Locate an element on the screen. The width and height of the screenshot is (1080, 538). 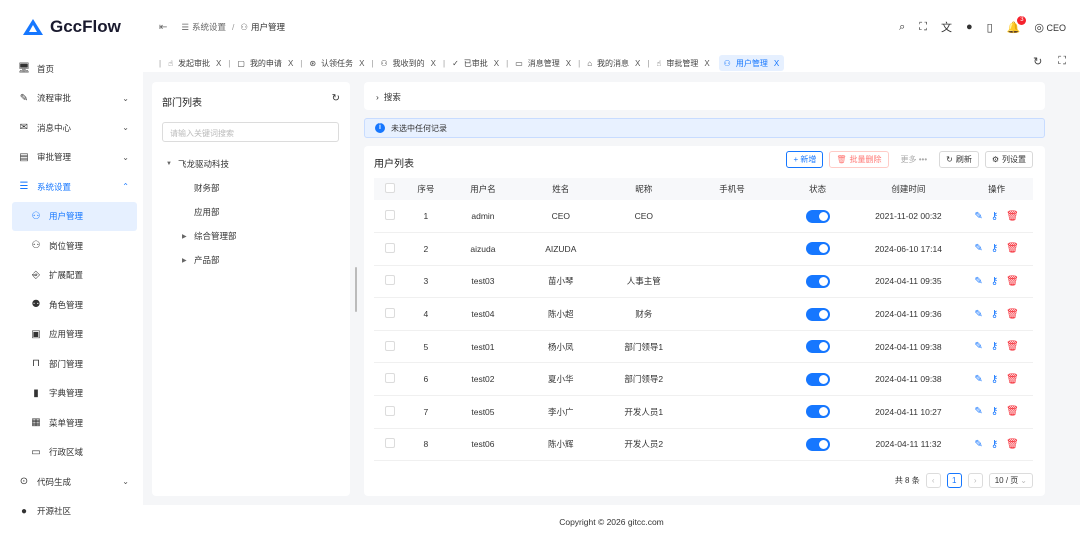
add-button: + 新增 is located at coordinates (805, 159).